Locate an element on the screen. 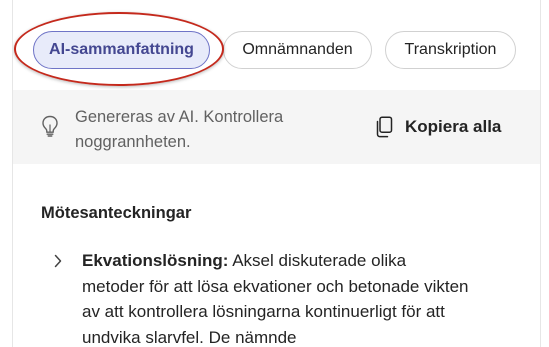 This screenshot has width=549, height=347. section-title: Mötesanteckningar is located at coordinates (116, 213).